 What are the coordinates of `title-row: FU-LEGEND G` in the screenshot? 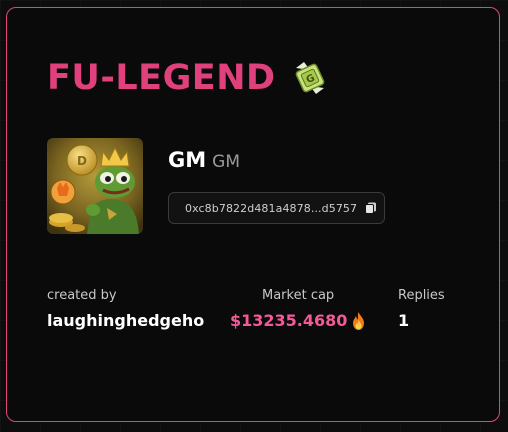 It's located at (188, 78).